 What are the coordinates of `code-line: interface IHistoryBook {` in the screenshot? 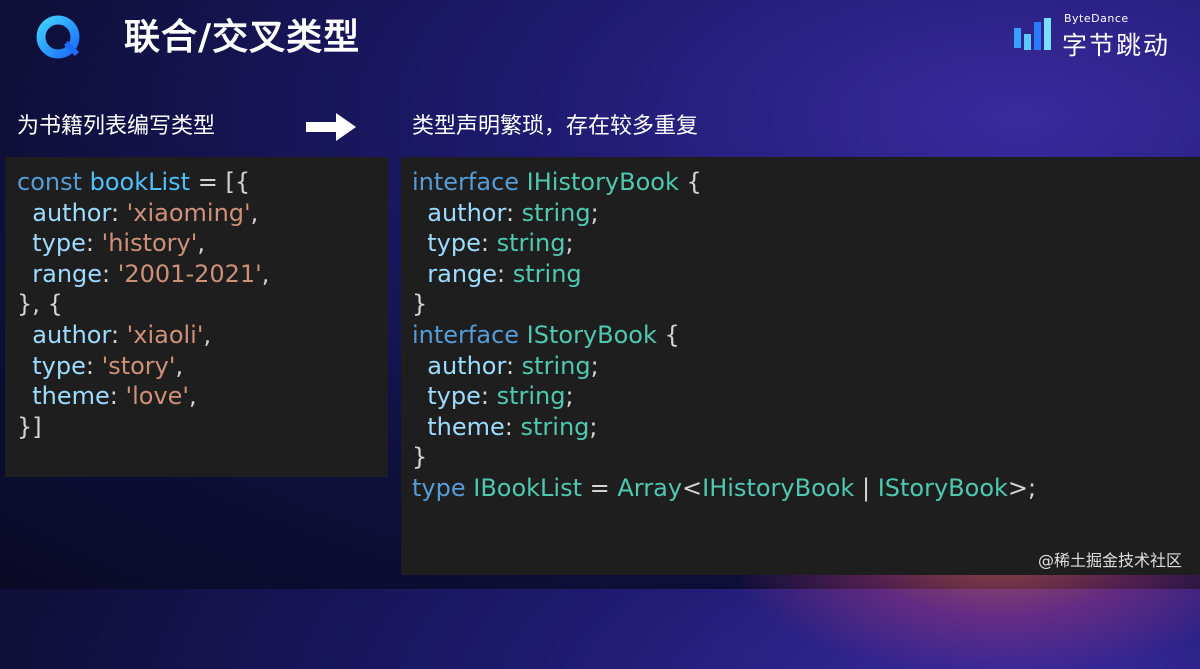 It's located at (806, 182).